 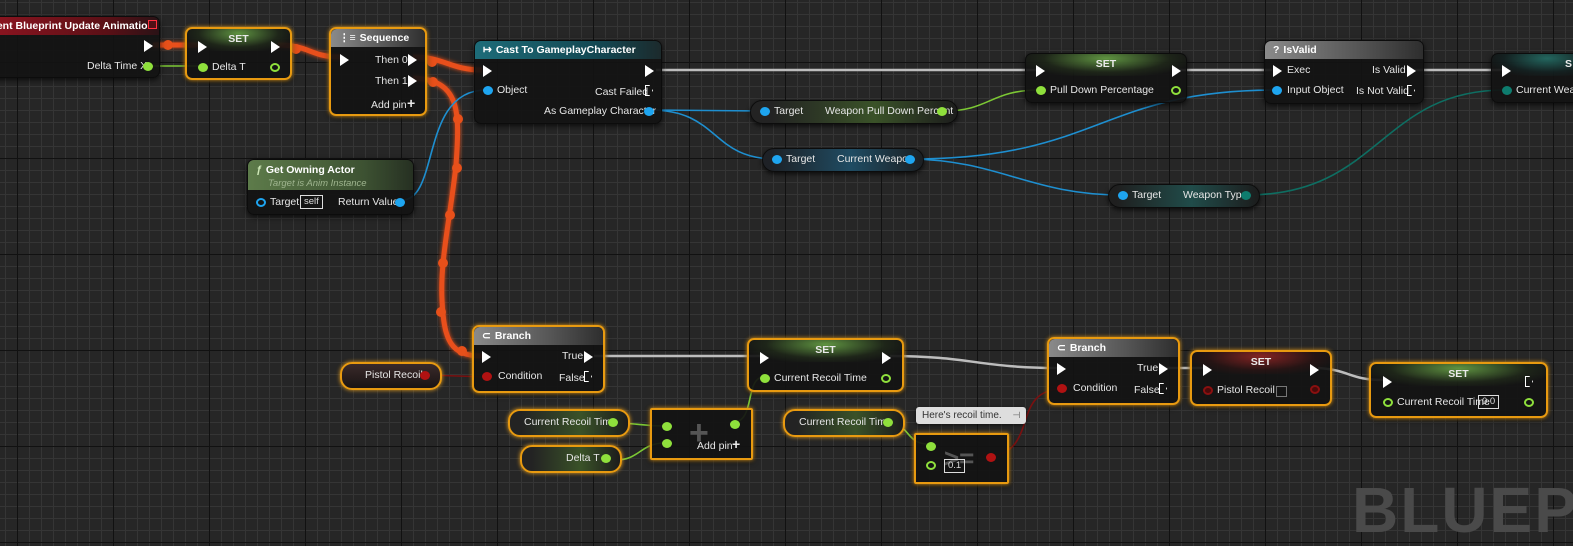 What do you see at coordinates (1389, 70) in the screenshot?
I see `pin-label: Is Valid` at bounding box center [1389, 70].